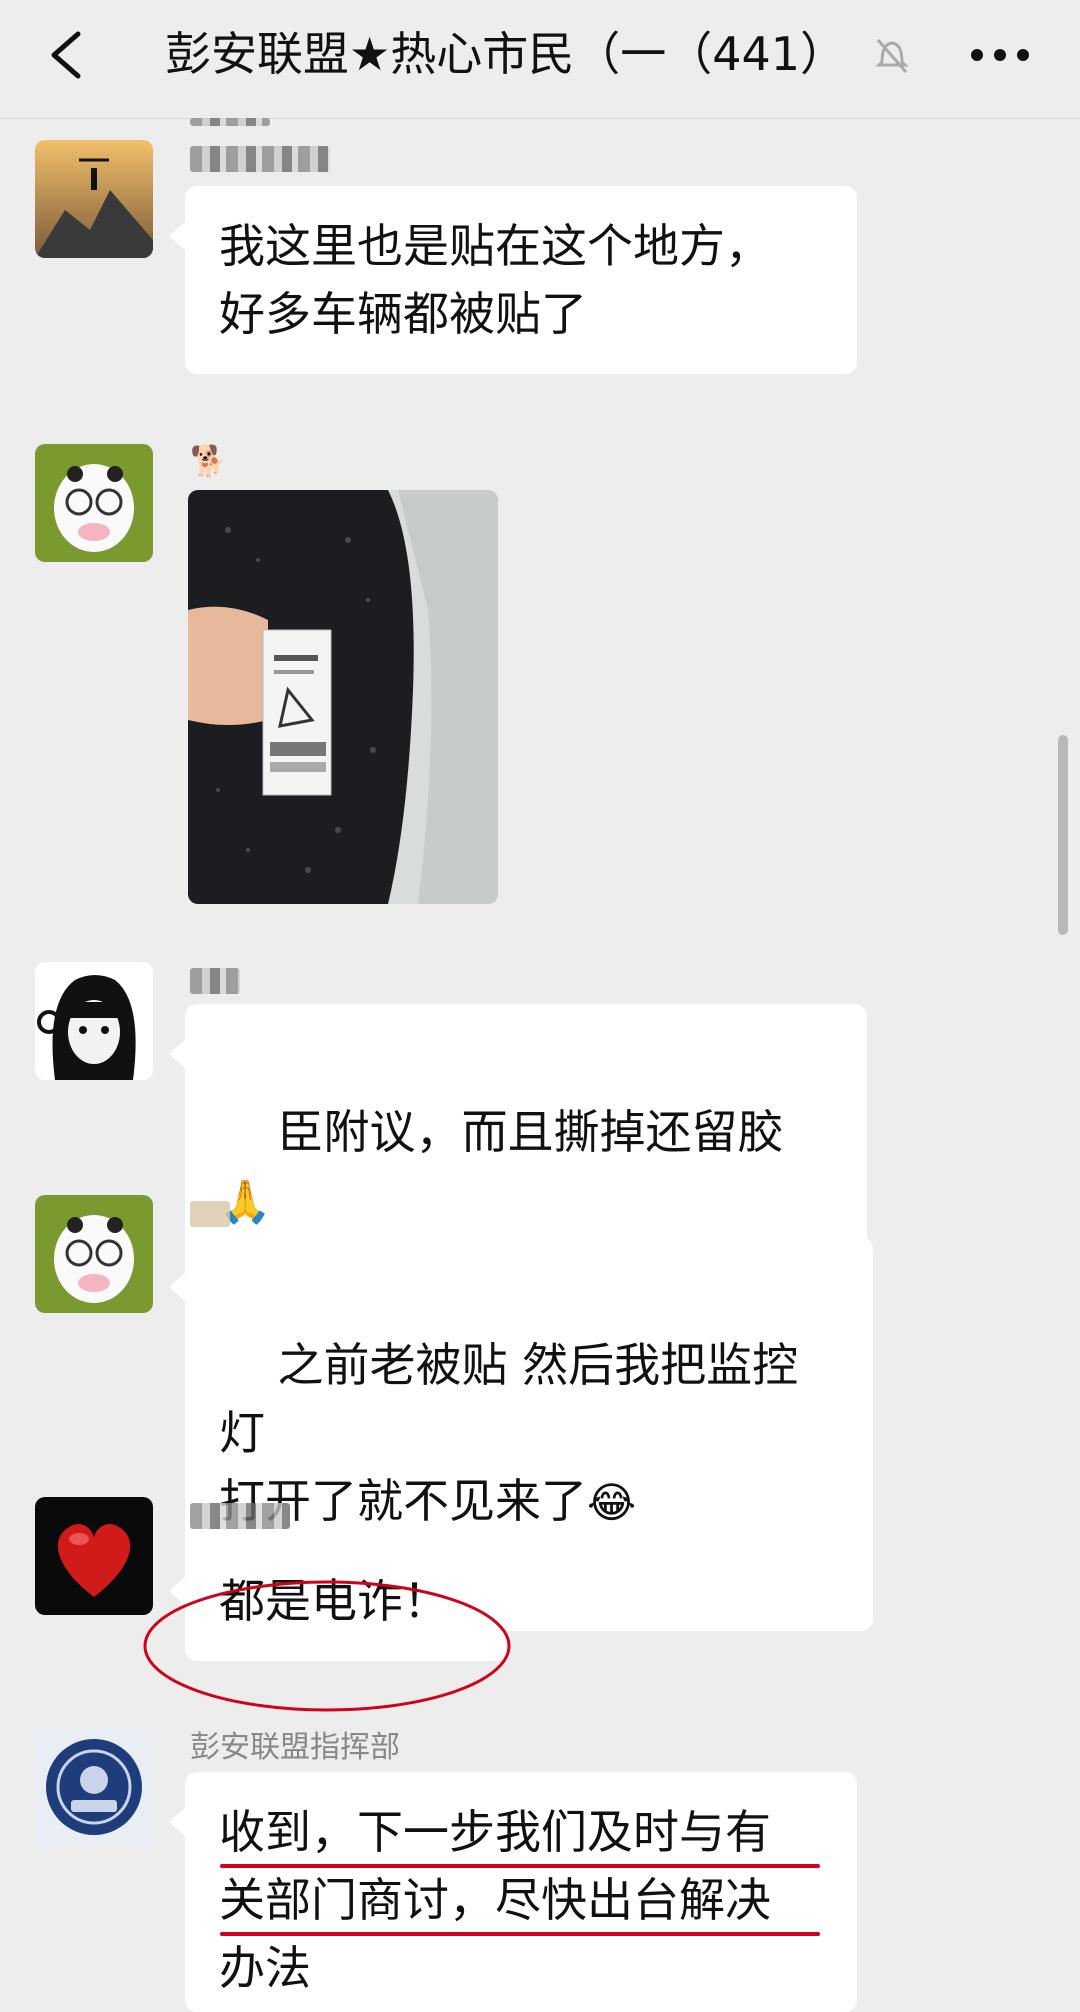 The image size is (1080, 2012). Describe the element at coordinates (513, 280) in the screenshot. I see `message-bubble: 我这里也是贴在这个地方， 好多车辆都被贴了` at that location.